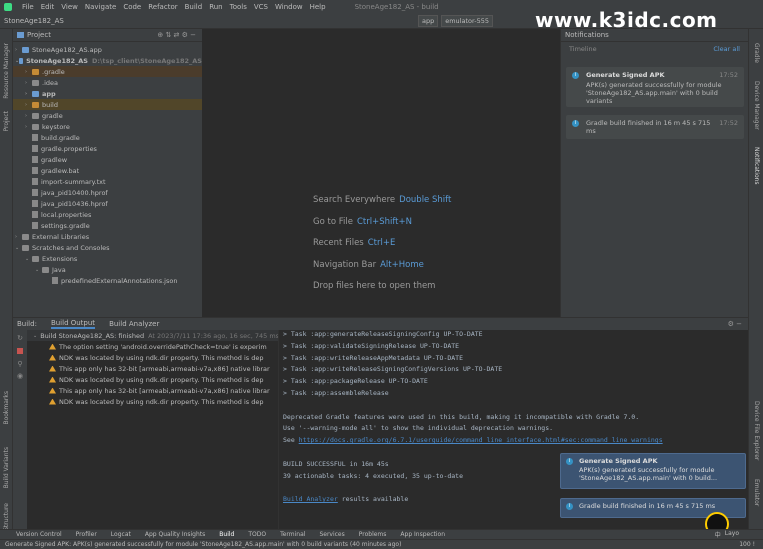 This screenshot has height=549, width=763. I want to click on tool-todo: TODO, so click(257, 534).